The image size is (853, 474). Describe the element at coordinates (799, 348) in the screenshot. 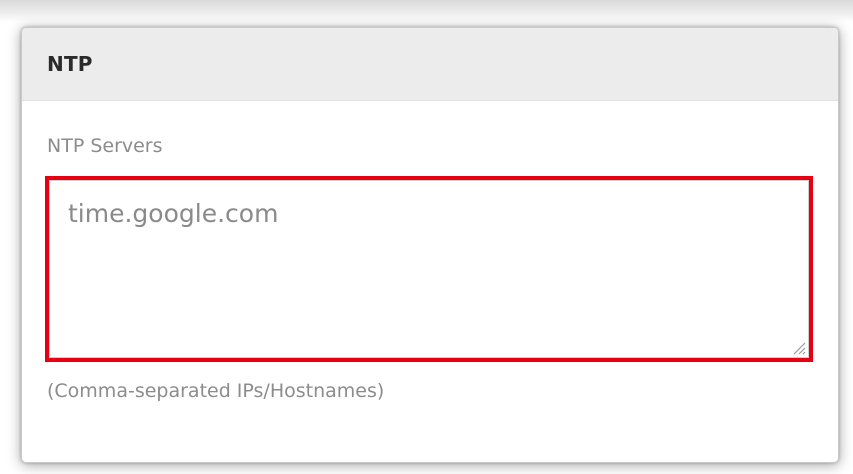

I see `resize-grip-icon` at that location.